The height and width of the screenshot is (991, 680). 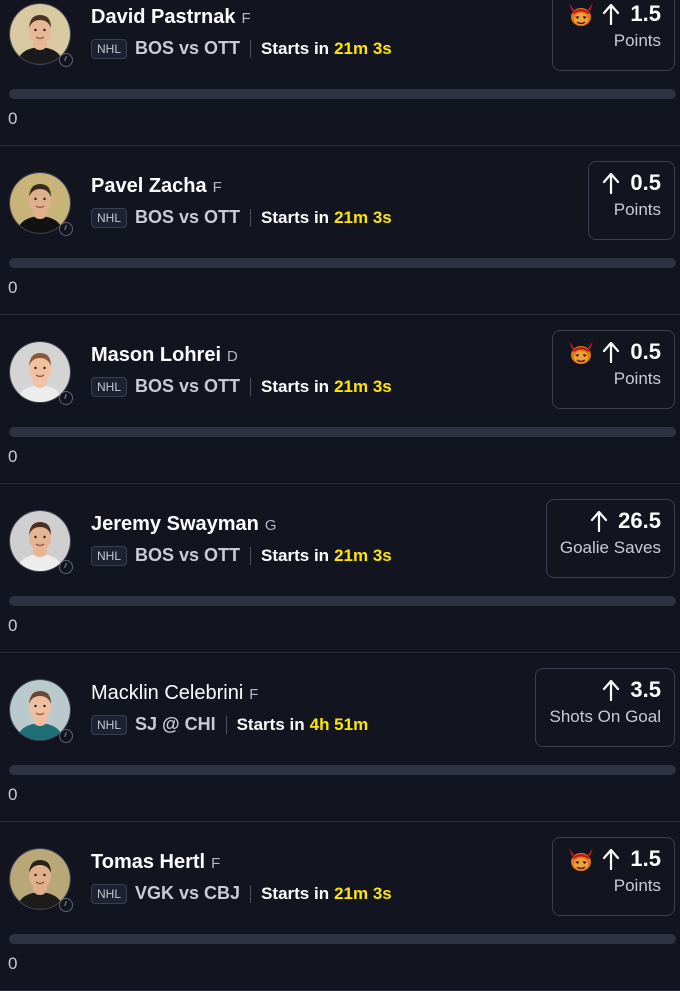 I want to click on matchup: SJ @ CHI, so click(x=175, y=724).